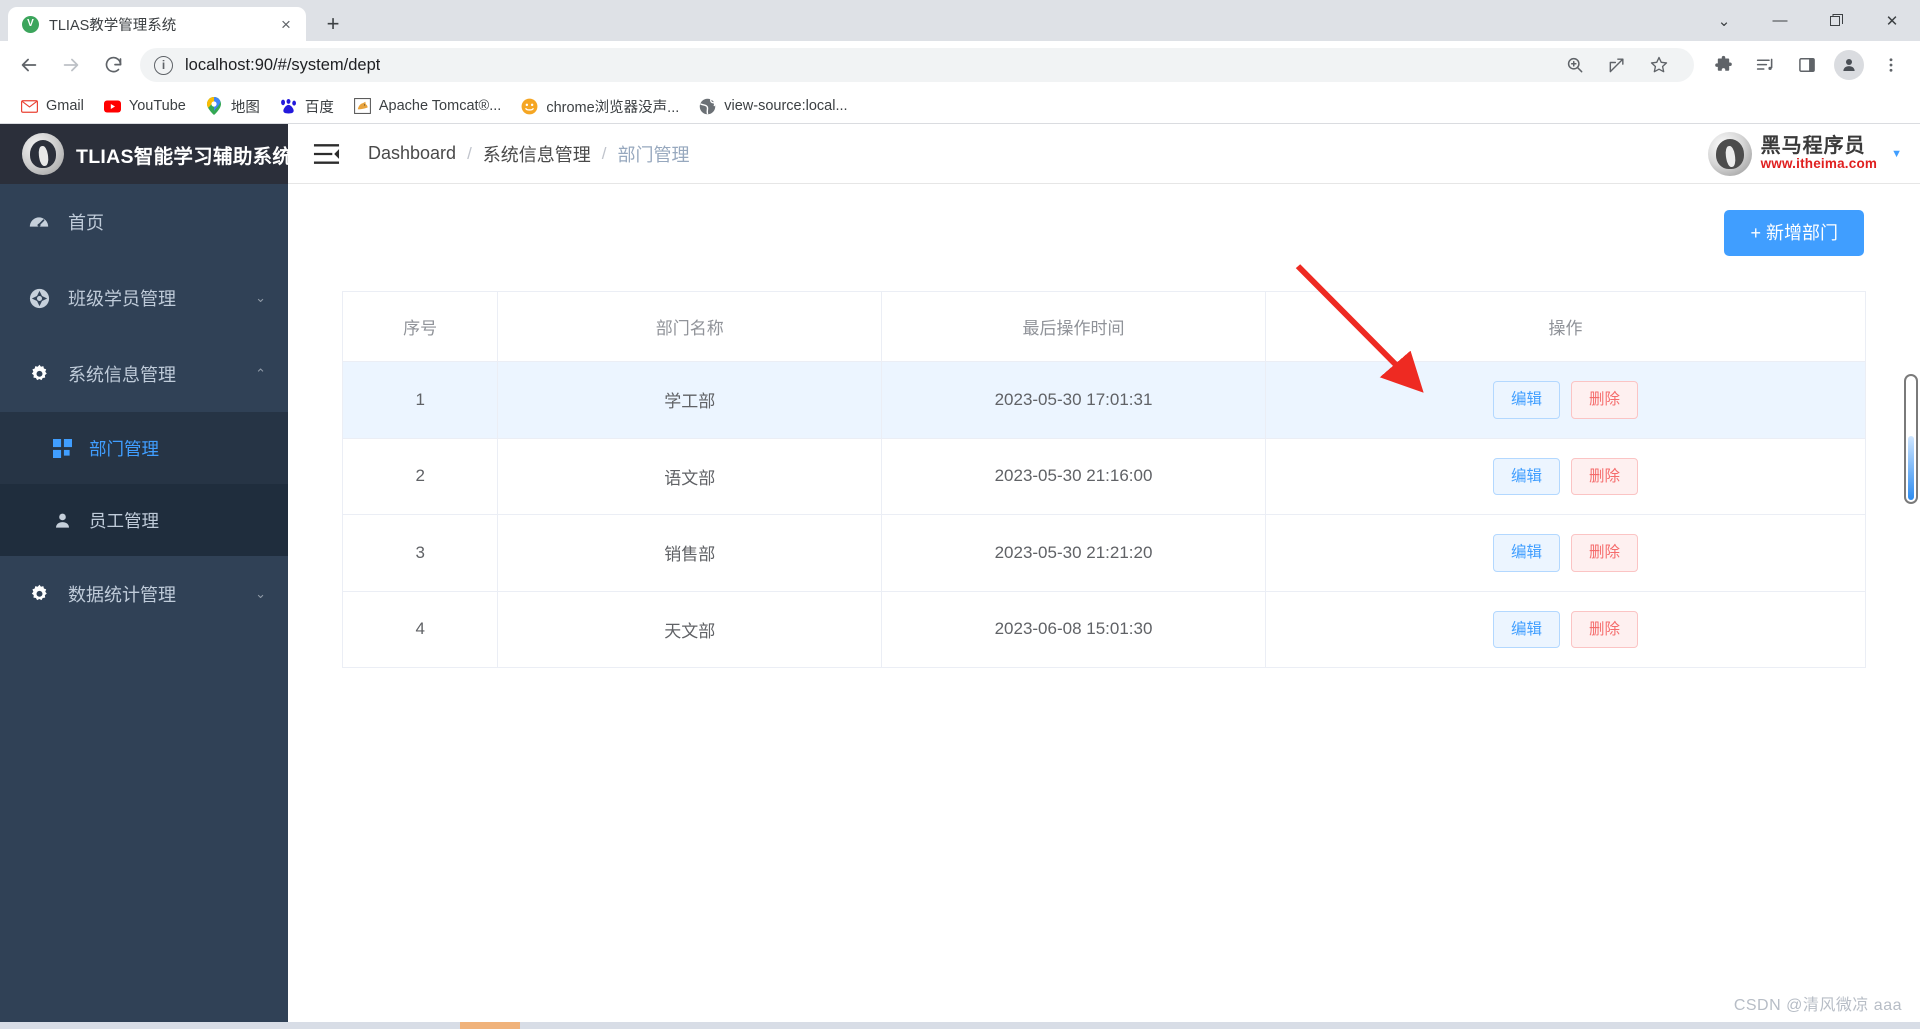 This screenshot has height=1029, width=1920. I want to click on grid-icon, so click(62, 448).